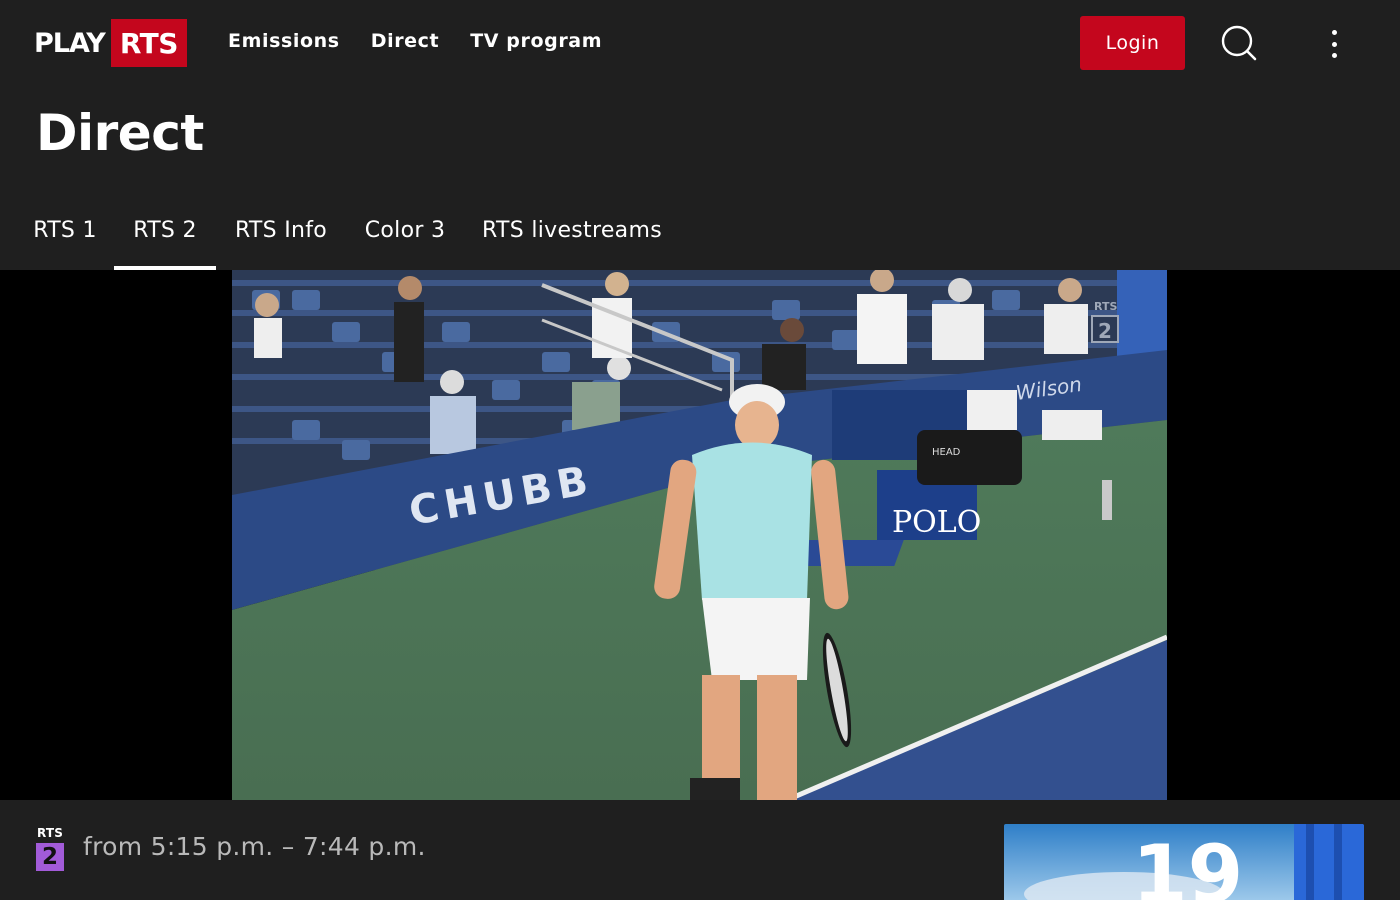  I want to click on program-time-range: from 5:15 p.m. – 7:44 p.m., so click(254, 846).